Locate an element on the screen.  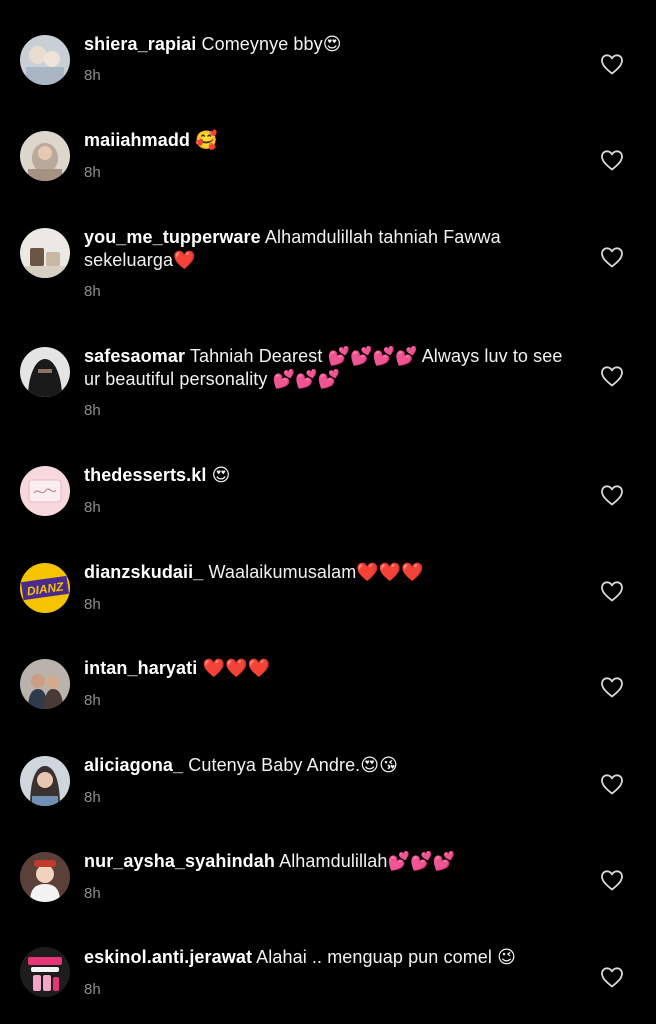
comment-username: nur_aysha_syahindah is located at coordinates (179, 861).